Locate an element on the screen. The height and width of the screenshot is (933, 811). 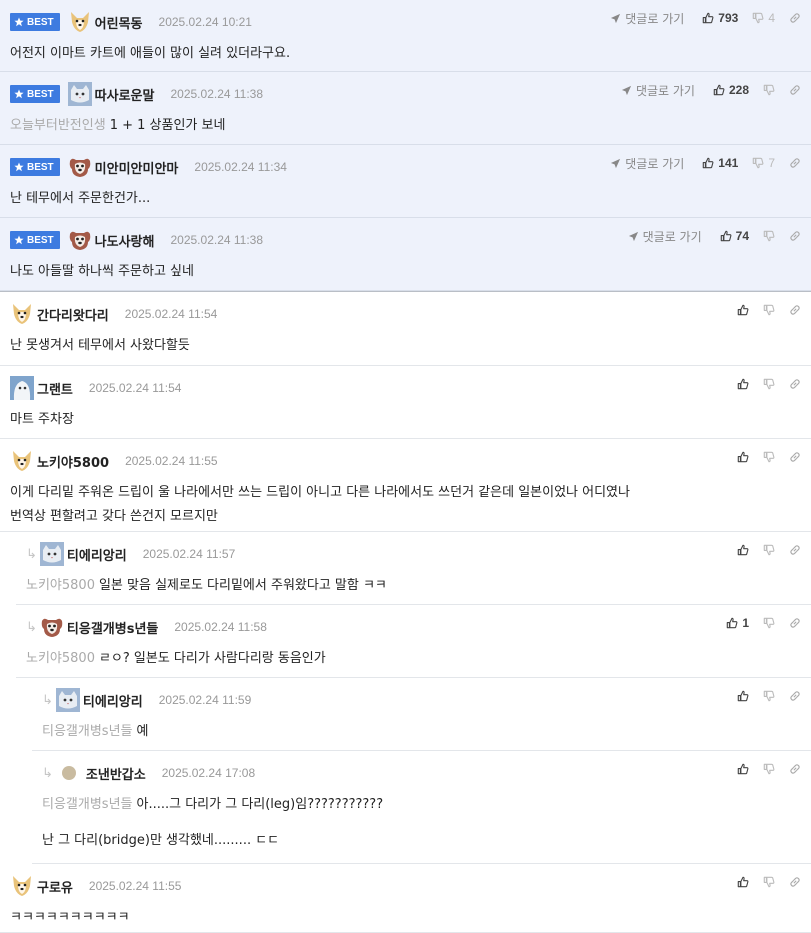
send-icon is located at coordinates (615, 18).